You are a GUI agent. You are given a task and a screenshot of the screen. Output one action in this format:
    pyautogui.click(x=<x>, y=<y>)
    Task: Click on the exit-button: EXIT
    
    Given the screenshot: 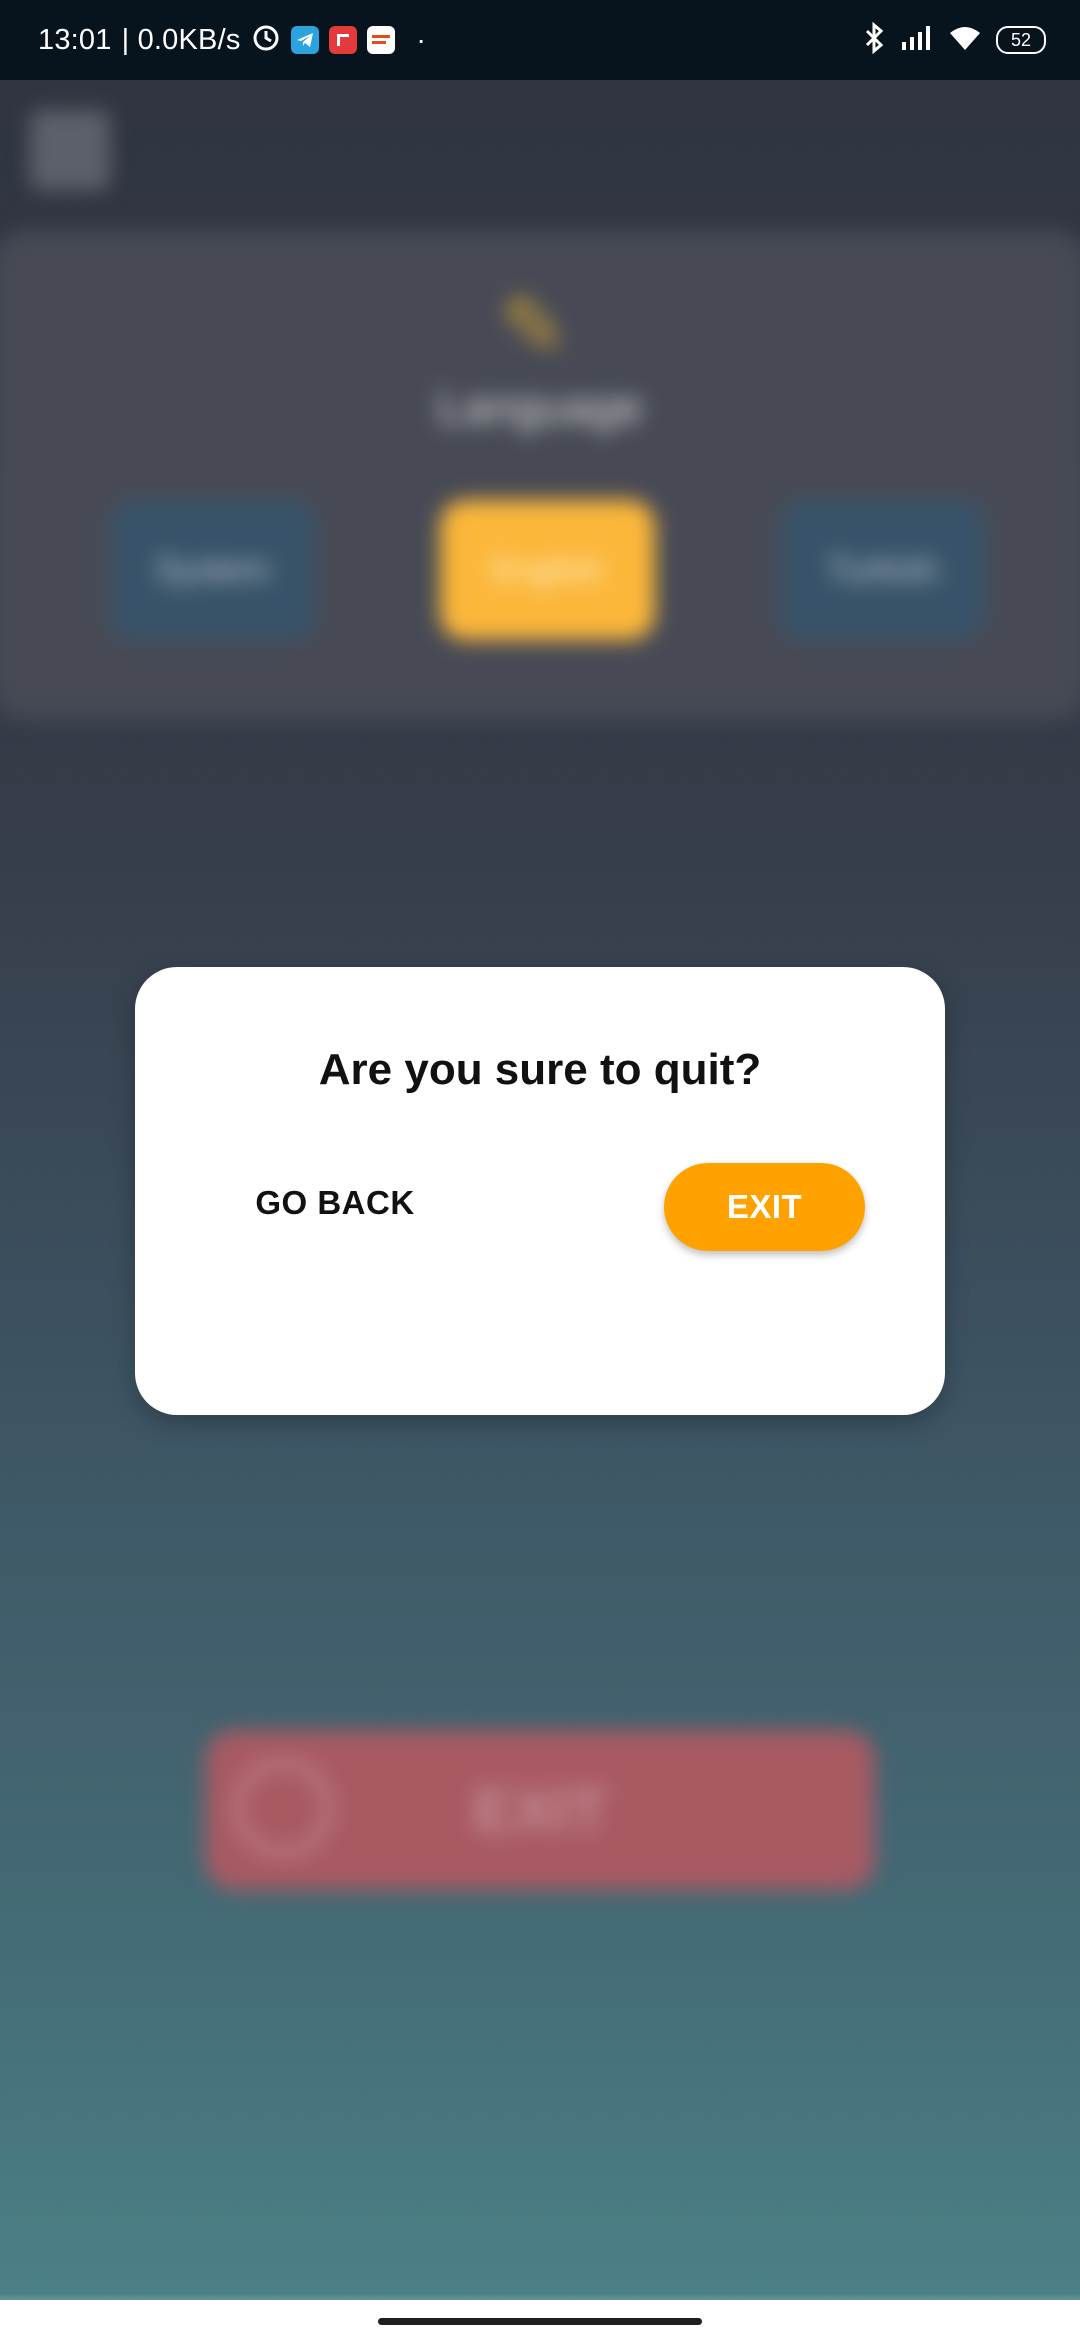 What is the action you would take?
    pyautogui.click(x=764, y=1207)
    